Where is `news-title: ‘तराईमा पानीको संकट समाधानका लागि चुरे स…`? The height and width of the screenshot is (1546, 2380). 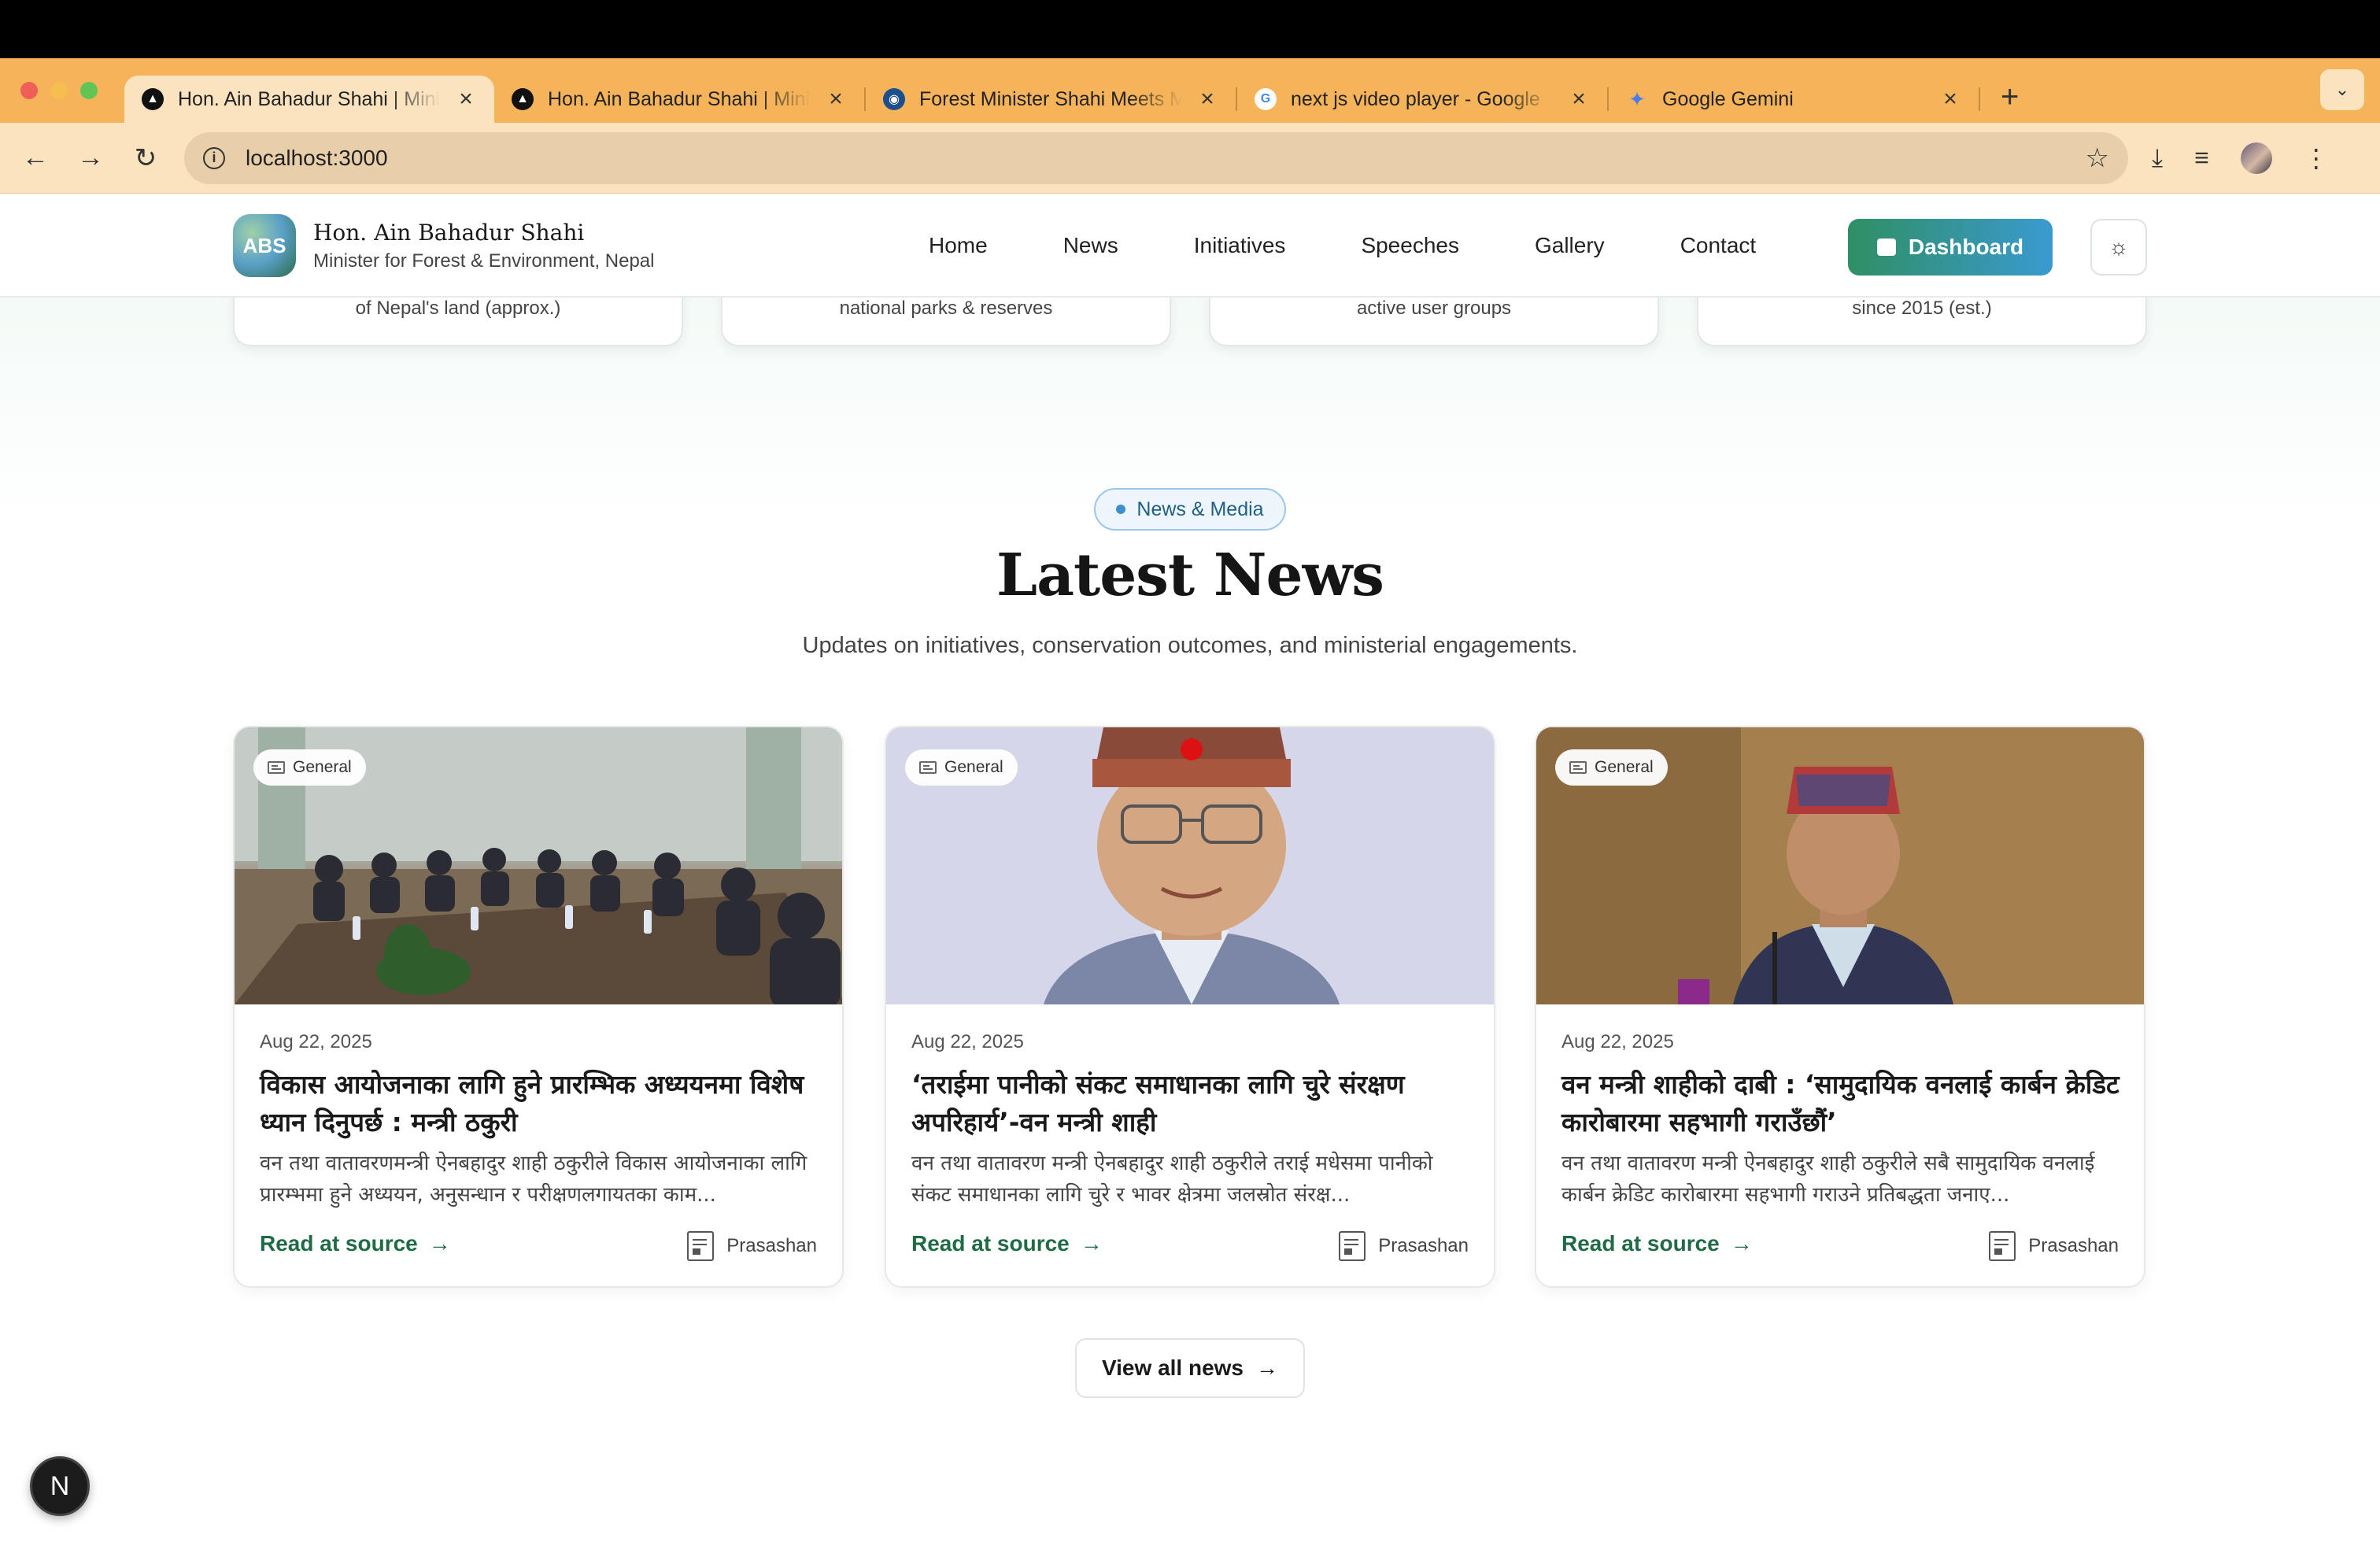 news-title: ‘तराईमा पानीको संकट समाधानका लागि चुरे स… is located at coordinates (1194, 1103).